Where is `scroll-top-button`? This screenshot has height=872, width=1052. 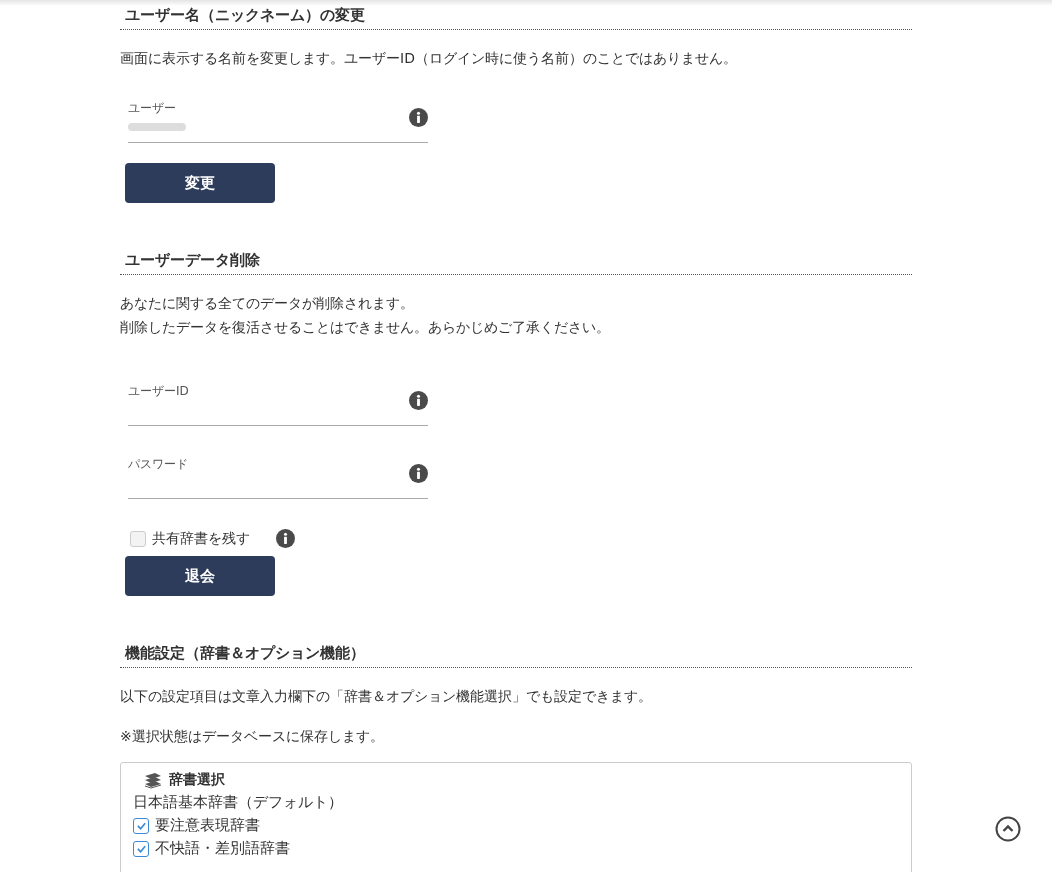 scroll-top-button is located at coordinates (1008, 829).